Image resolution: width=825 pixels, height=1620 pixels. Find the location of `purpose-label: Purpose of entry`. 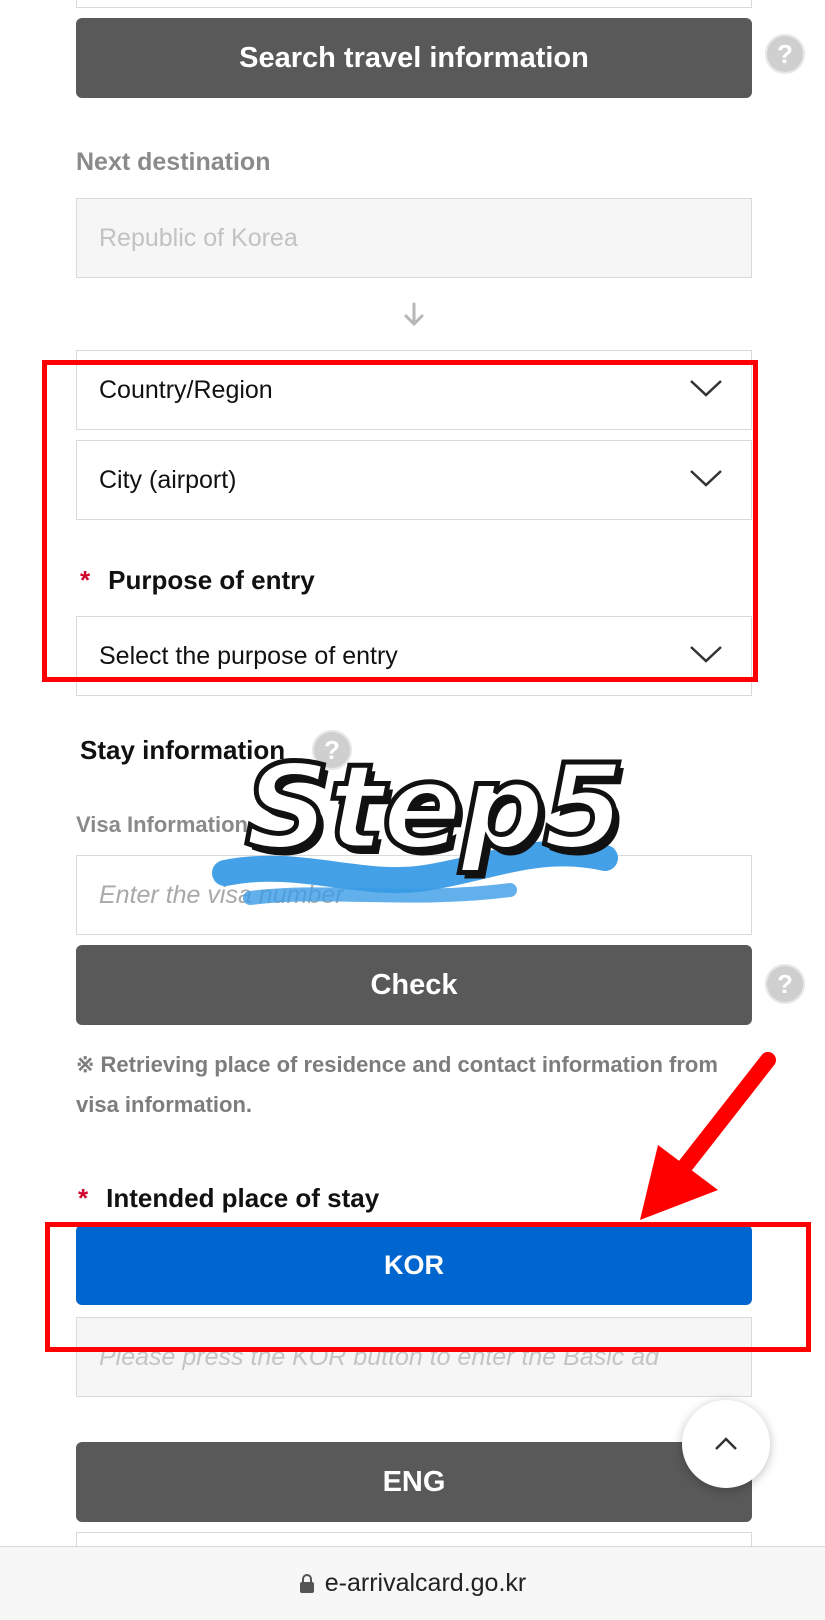

purpose-label: Purpose of entry is located at coordinates (211, 580).